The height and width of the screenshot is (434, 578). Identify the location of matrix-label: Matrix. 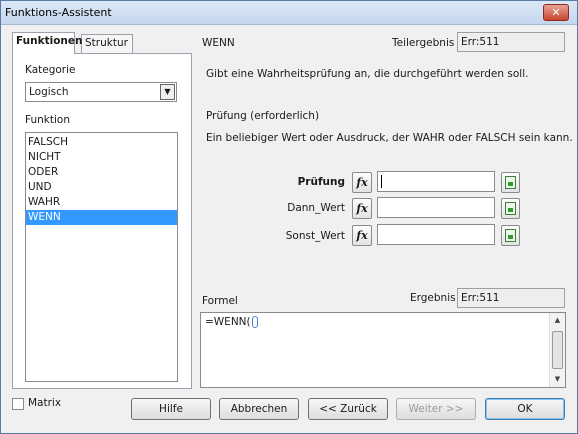
(45, 403).